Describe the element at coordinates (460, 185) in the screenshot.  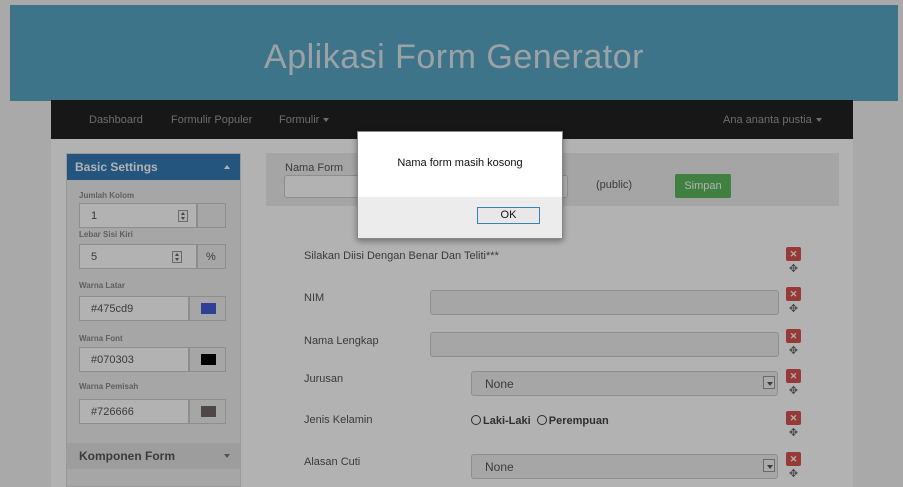
I see `alert-dialog: Nama form masih kosong OK` at that location.